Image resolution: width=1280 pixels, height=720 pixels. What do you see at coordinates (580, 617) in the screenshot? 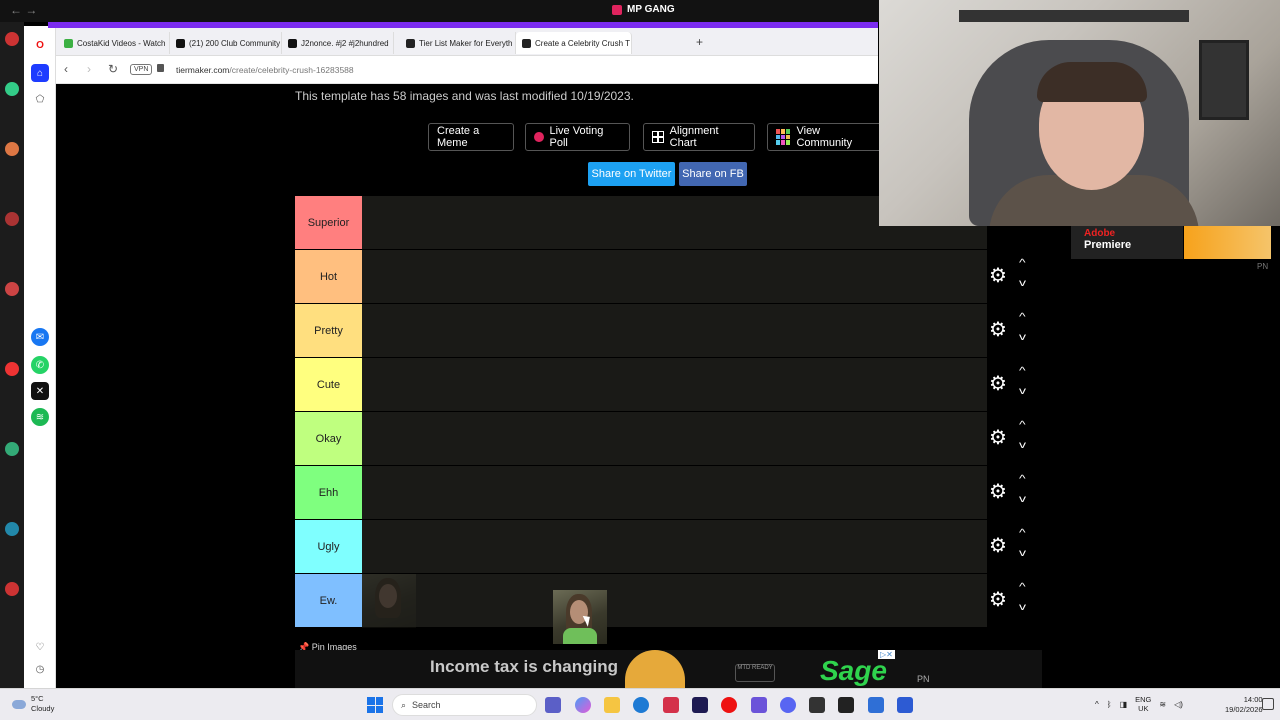
I see `dragged-celebrity-image` at bounding box center [580, 617].